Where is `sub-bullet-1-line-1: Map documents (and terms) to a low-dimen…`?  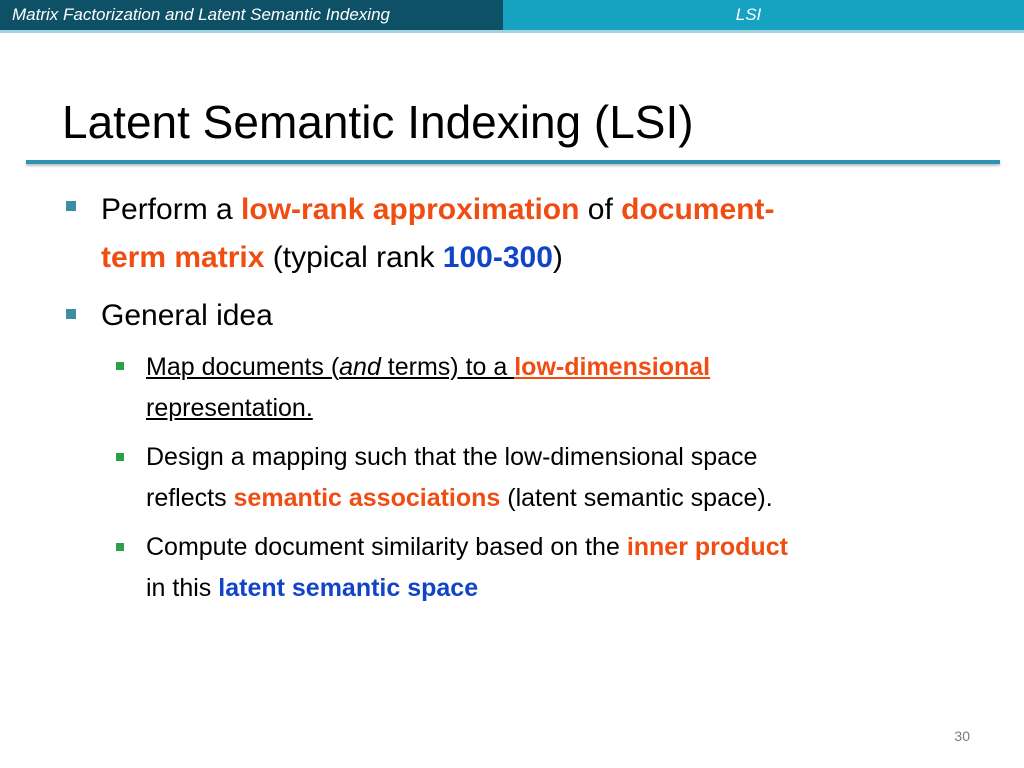
sub-bullet-1-line-1: Map documents (and terms) to a low-dimen… is located at coordinates (428, 367).